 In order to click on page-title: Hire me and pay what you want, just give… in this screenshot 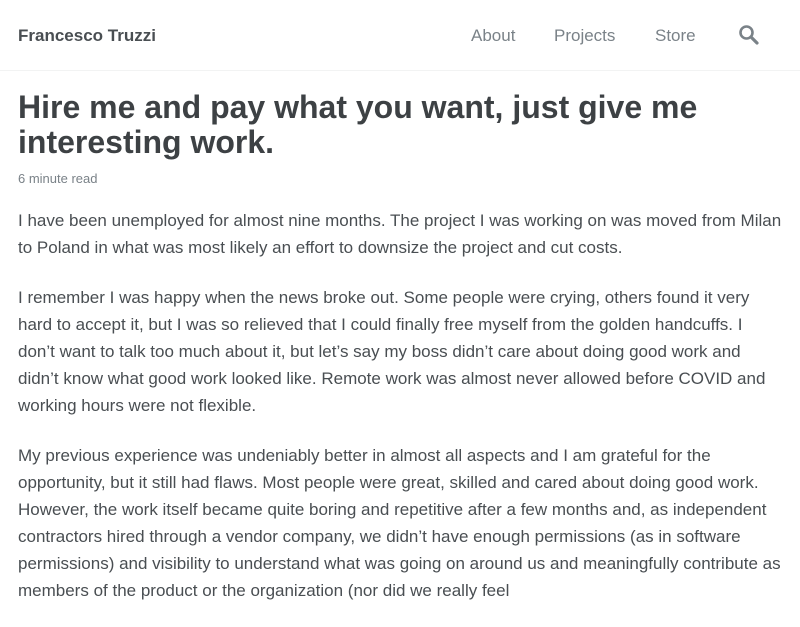, I will do `click(358, 124)`.